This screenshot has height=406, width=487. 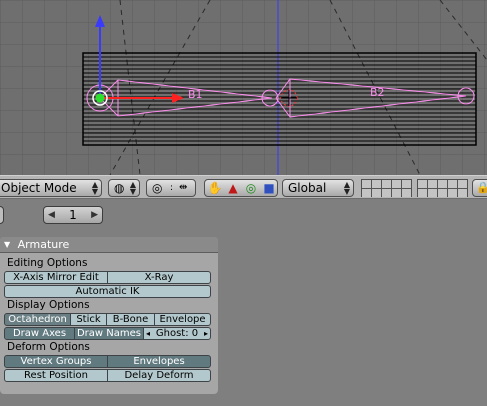 I want to click on editing-row-2: Automatic IK, so click(x=107, y=291).